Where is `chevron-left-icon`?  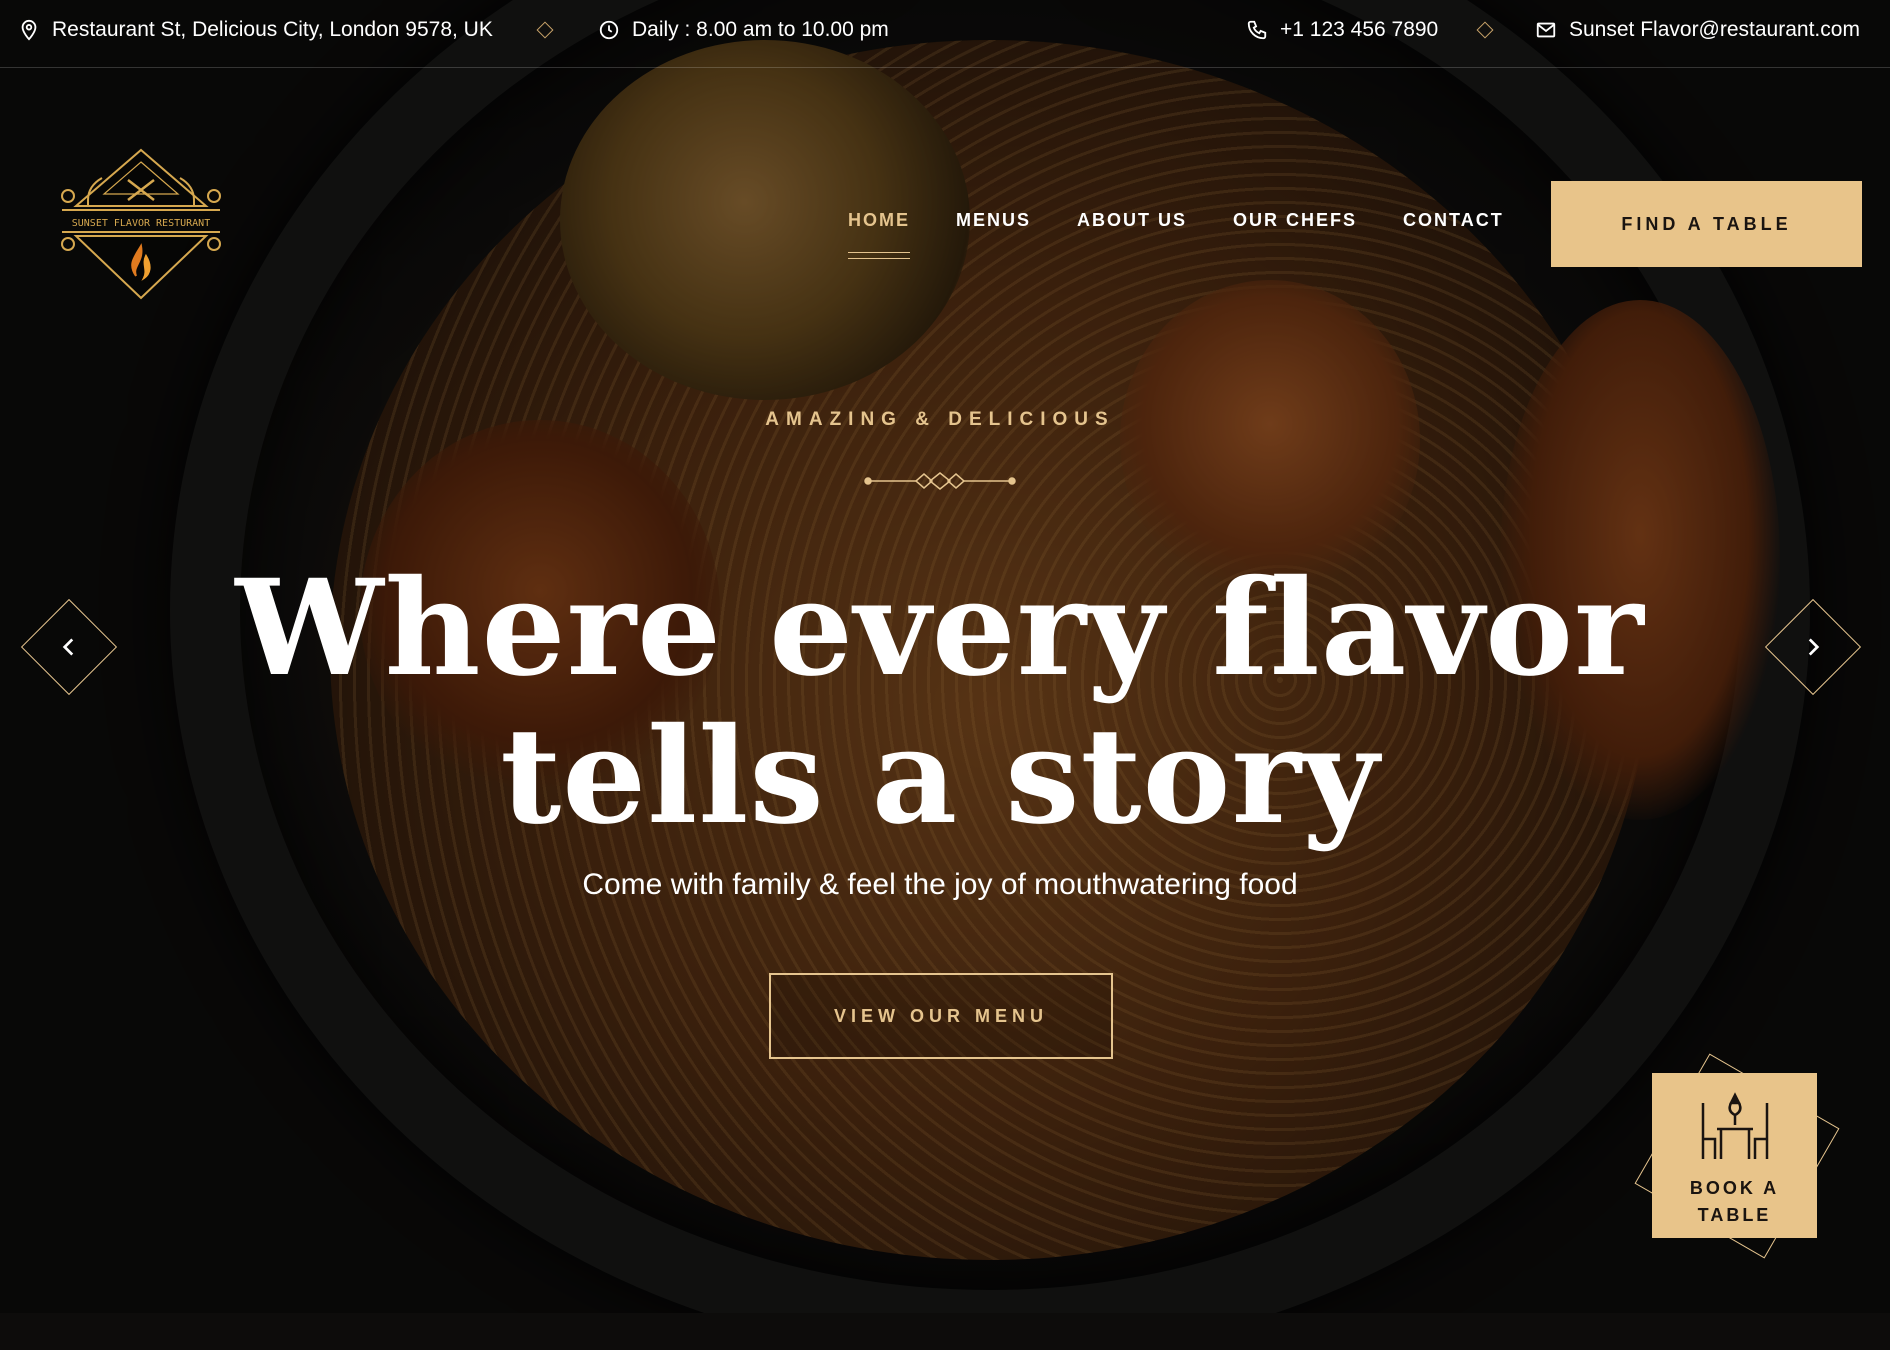 chevron-left-icon is located at coordinates (68, 647).